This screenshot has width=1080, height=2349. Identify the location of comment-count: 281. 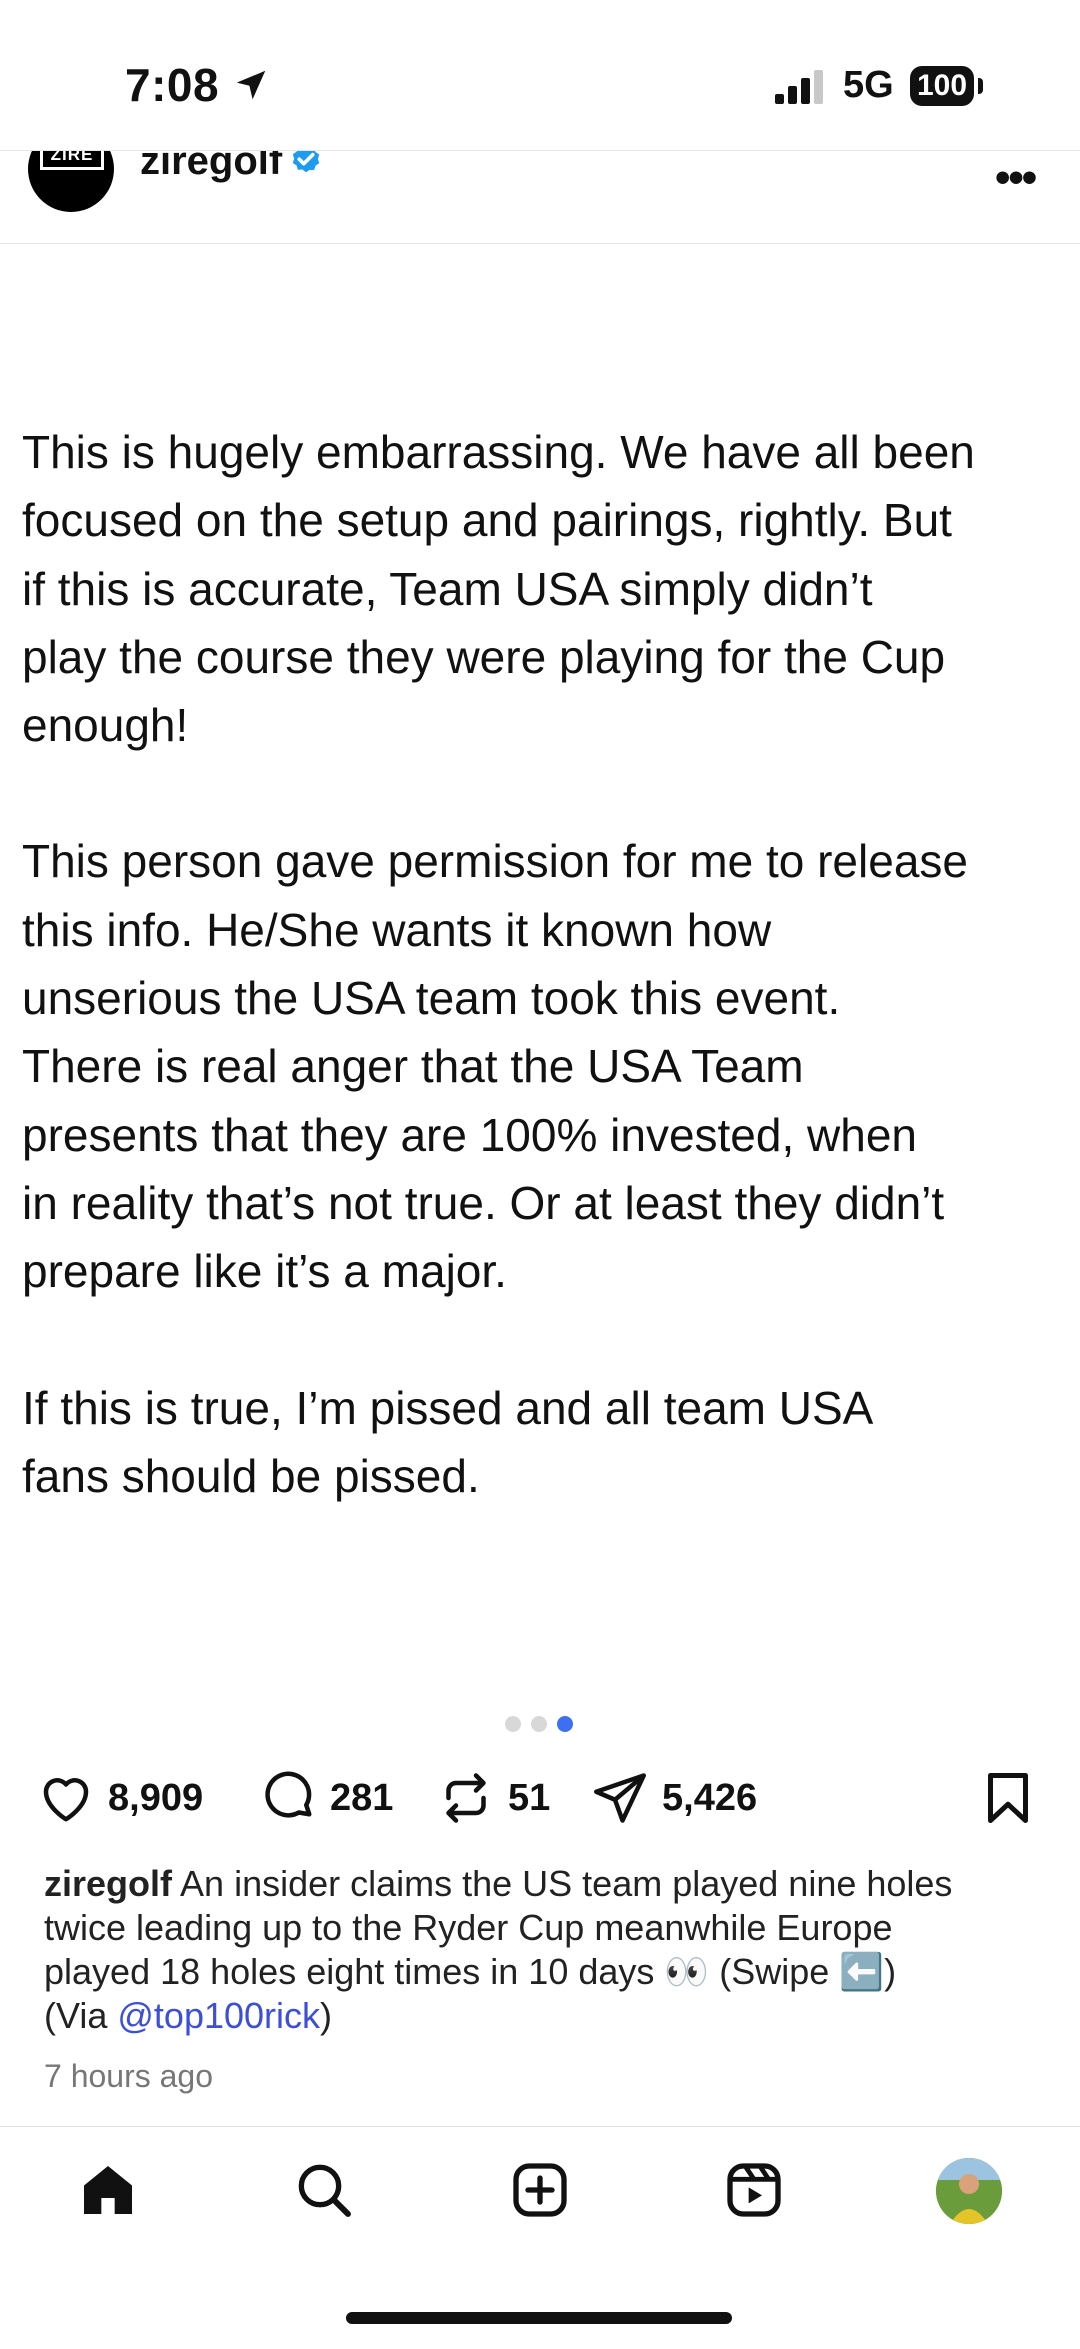
(362, 1797).